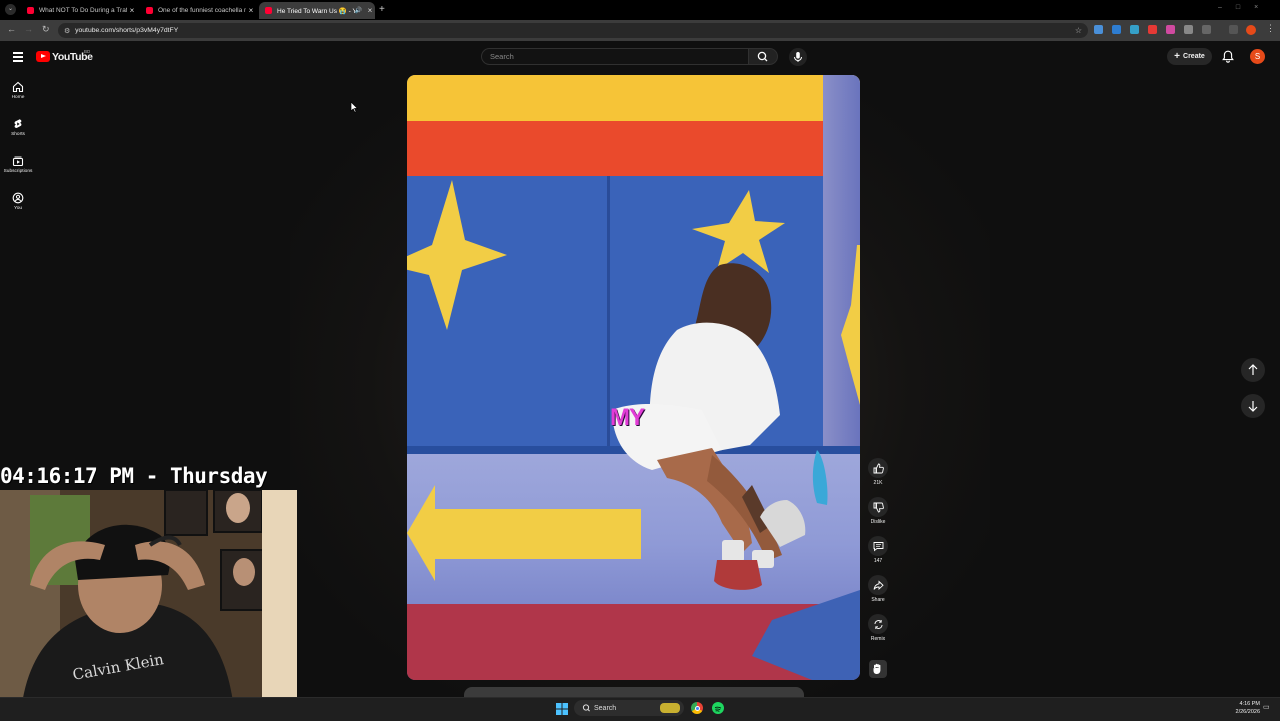 The width and height of the screenshot is (1280, 721). I want to click on next-short-button, so click(1253, 406).